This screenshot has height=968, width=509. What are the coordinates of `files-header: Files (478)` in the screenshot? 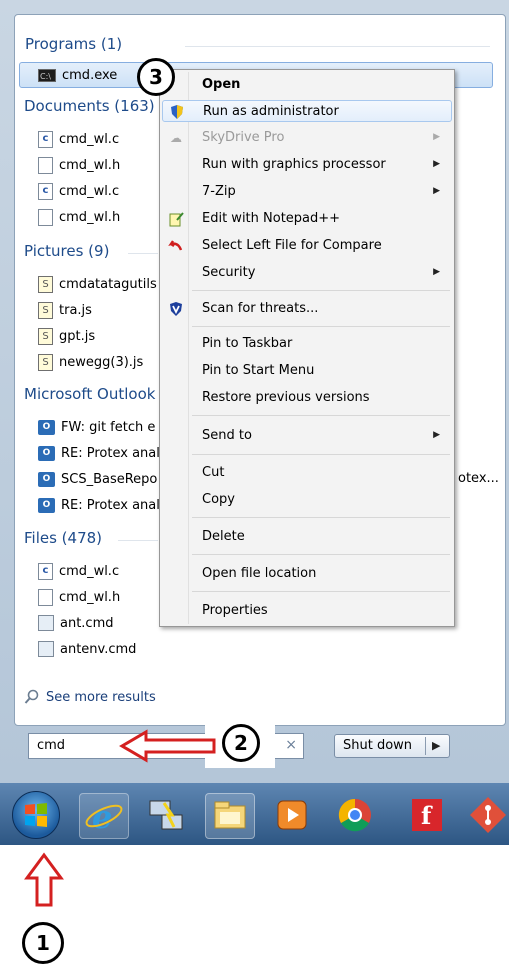 It's located at (63, 538).